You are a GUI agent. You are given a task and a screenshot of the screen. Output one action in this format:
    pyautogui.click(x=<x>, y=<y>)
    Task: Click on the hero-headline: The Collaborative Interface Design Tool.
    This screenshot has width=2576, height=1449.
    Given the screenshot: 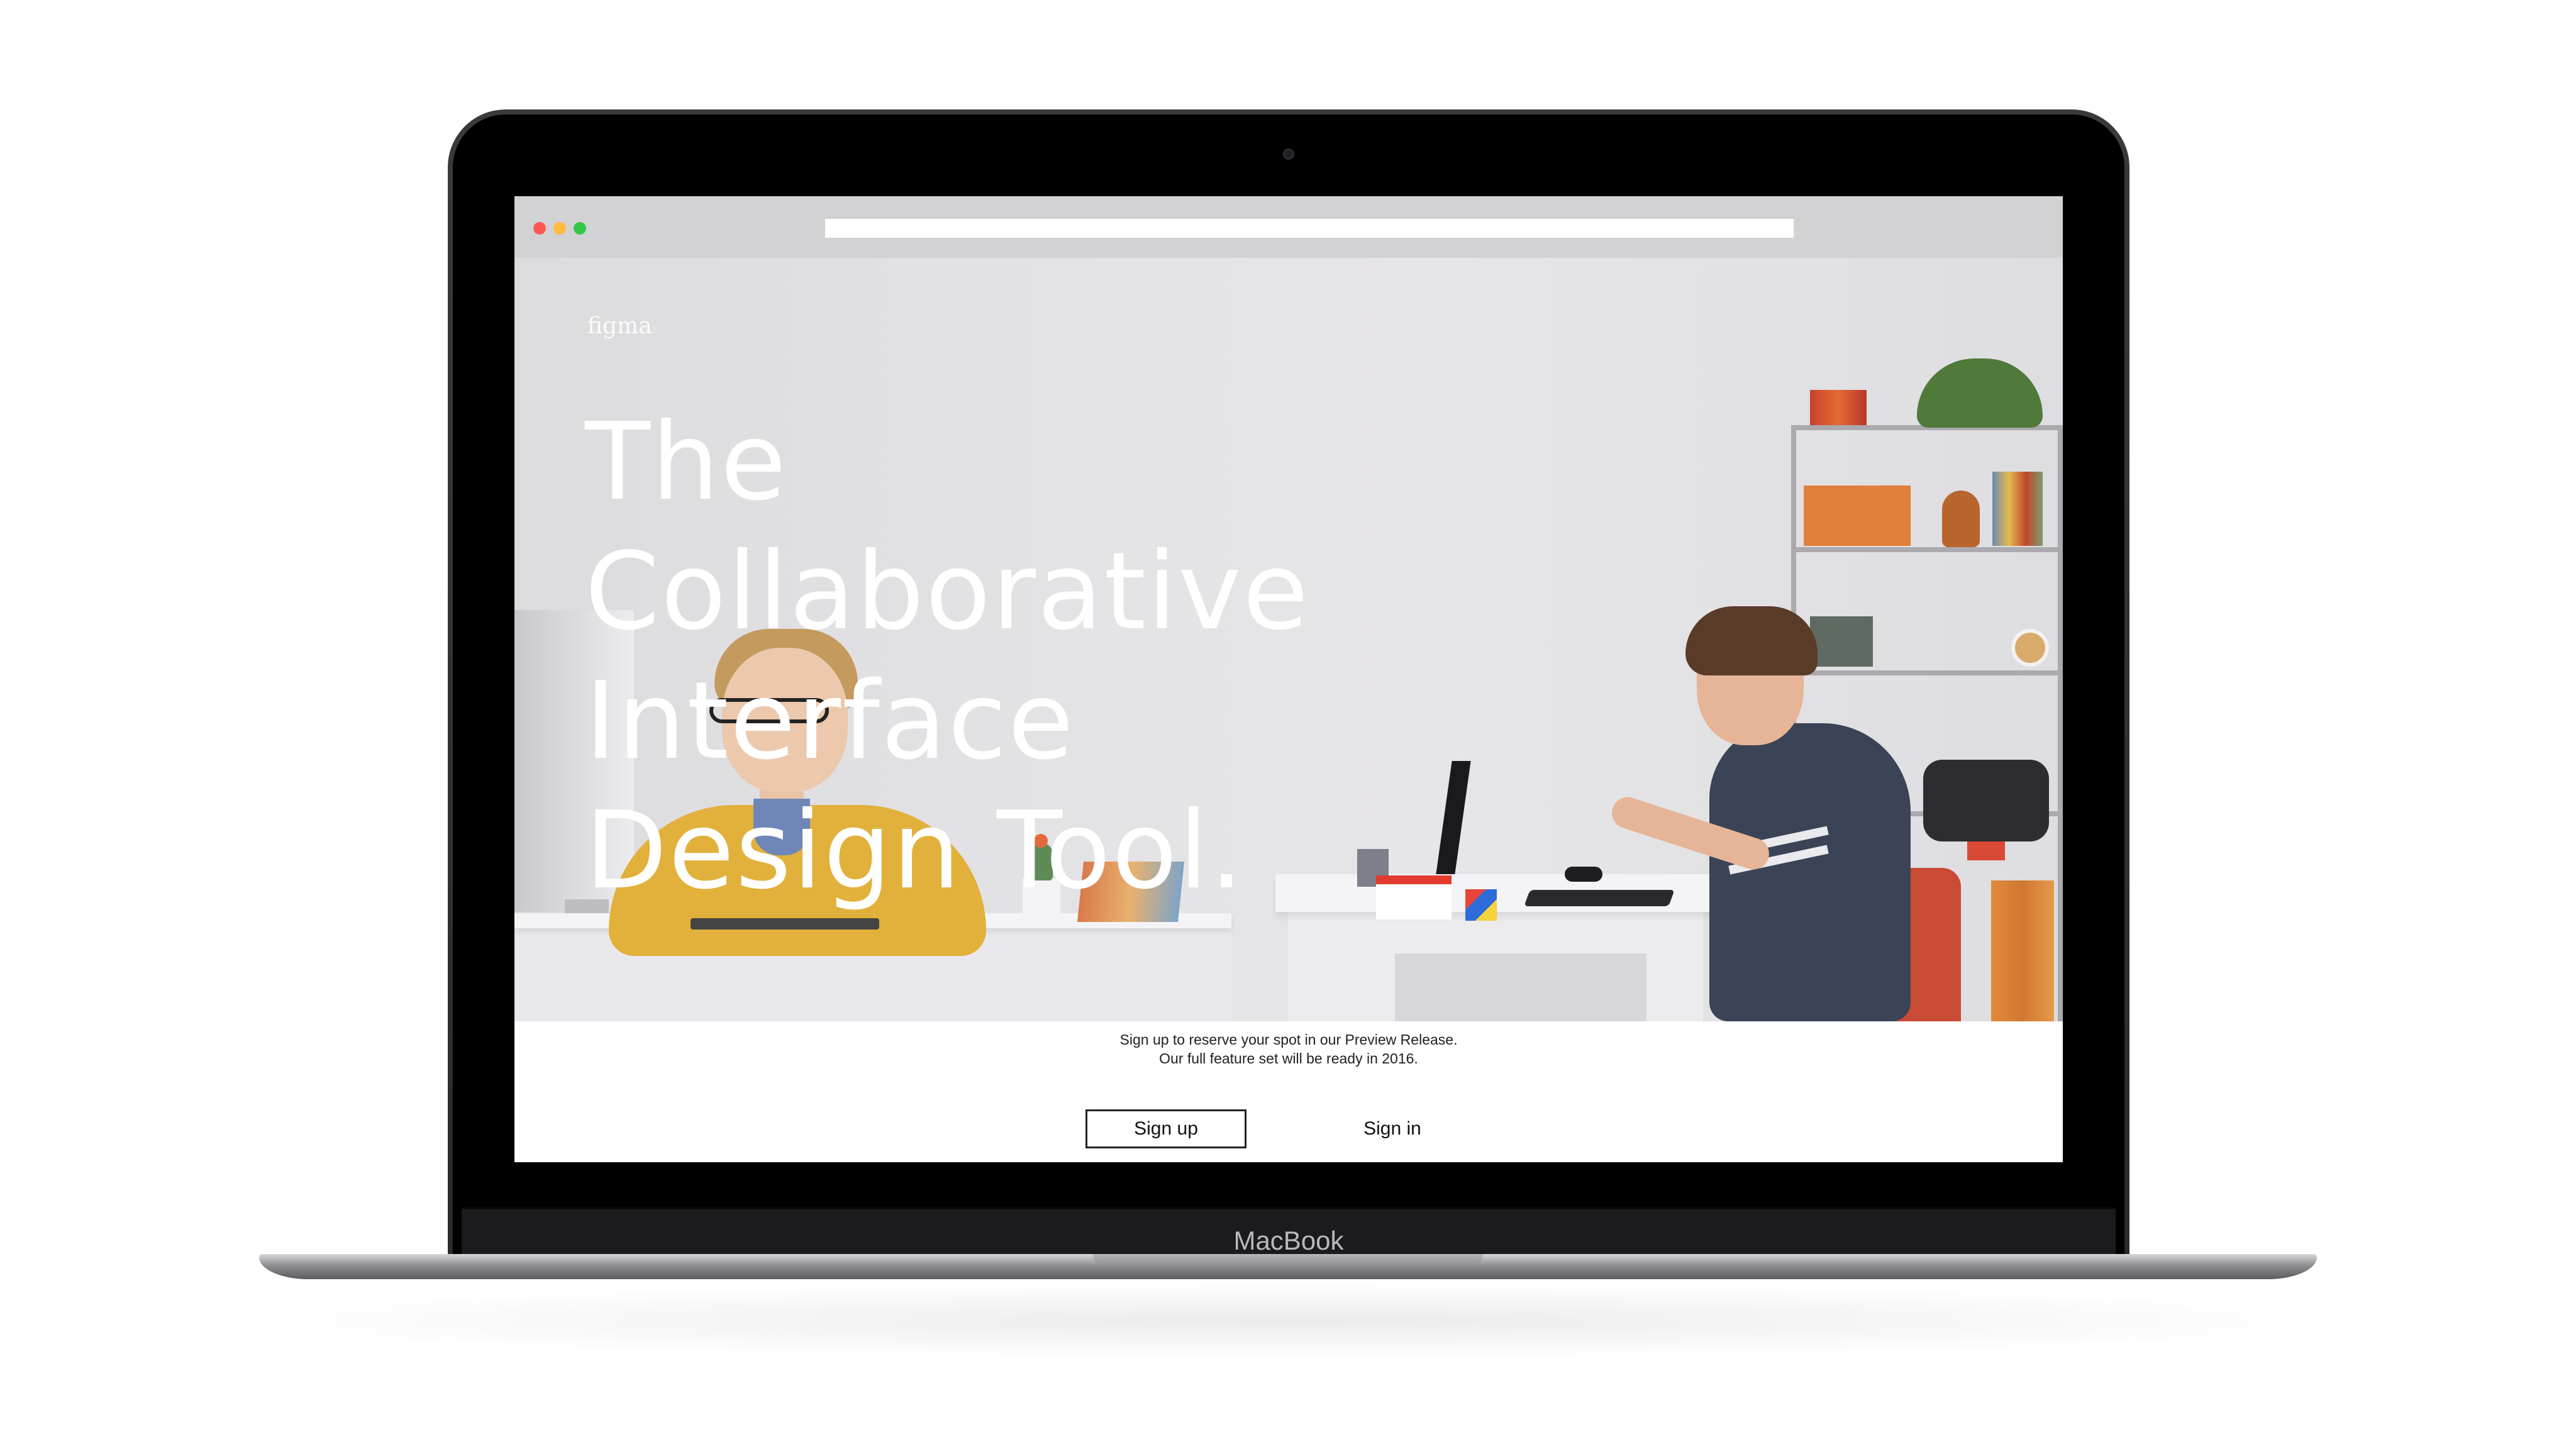 What is the action you would take?
    pyautogui.click(x=947, y=656)
    